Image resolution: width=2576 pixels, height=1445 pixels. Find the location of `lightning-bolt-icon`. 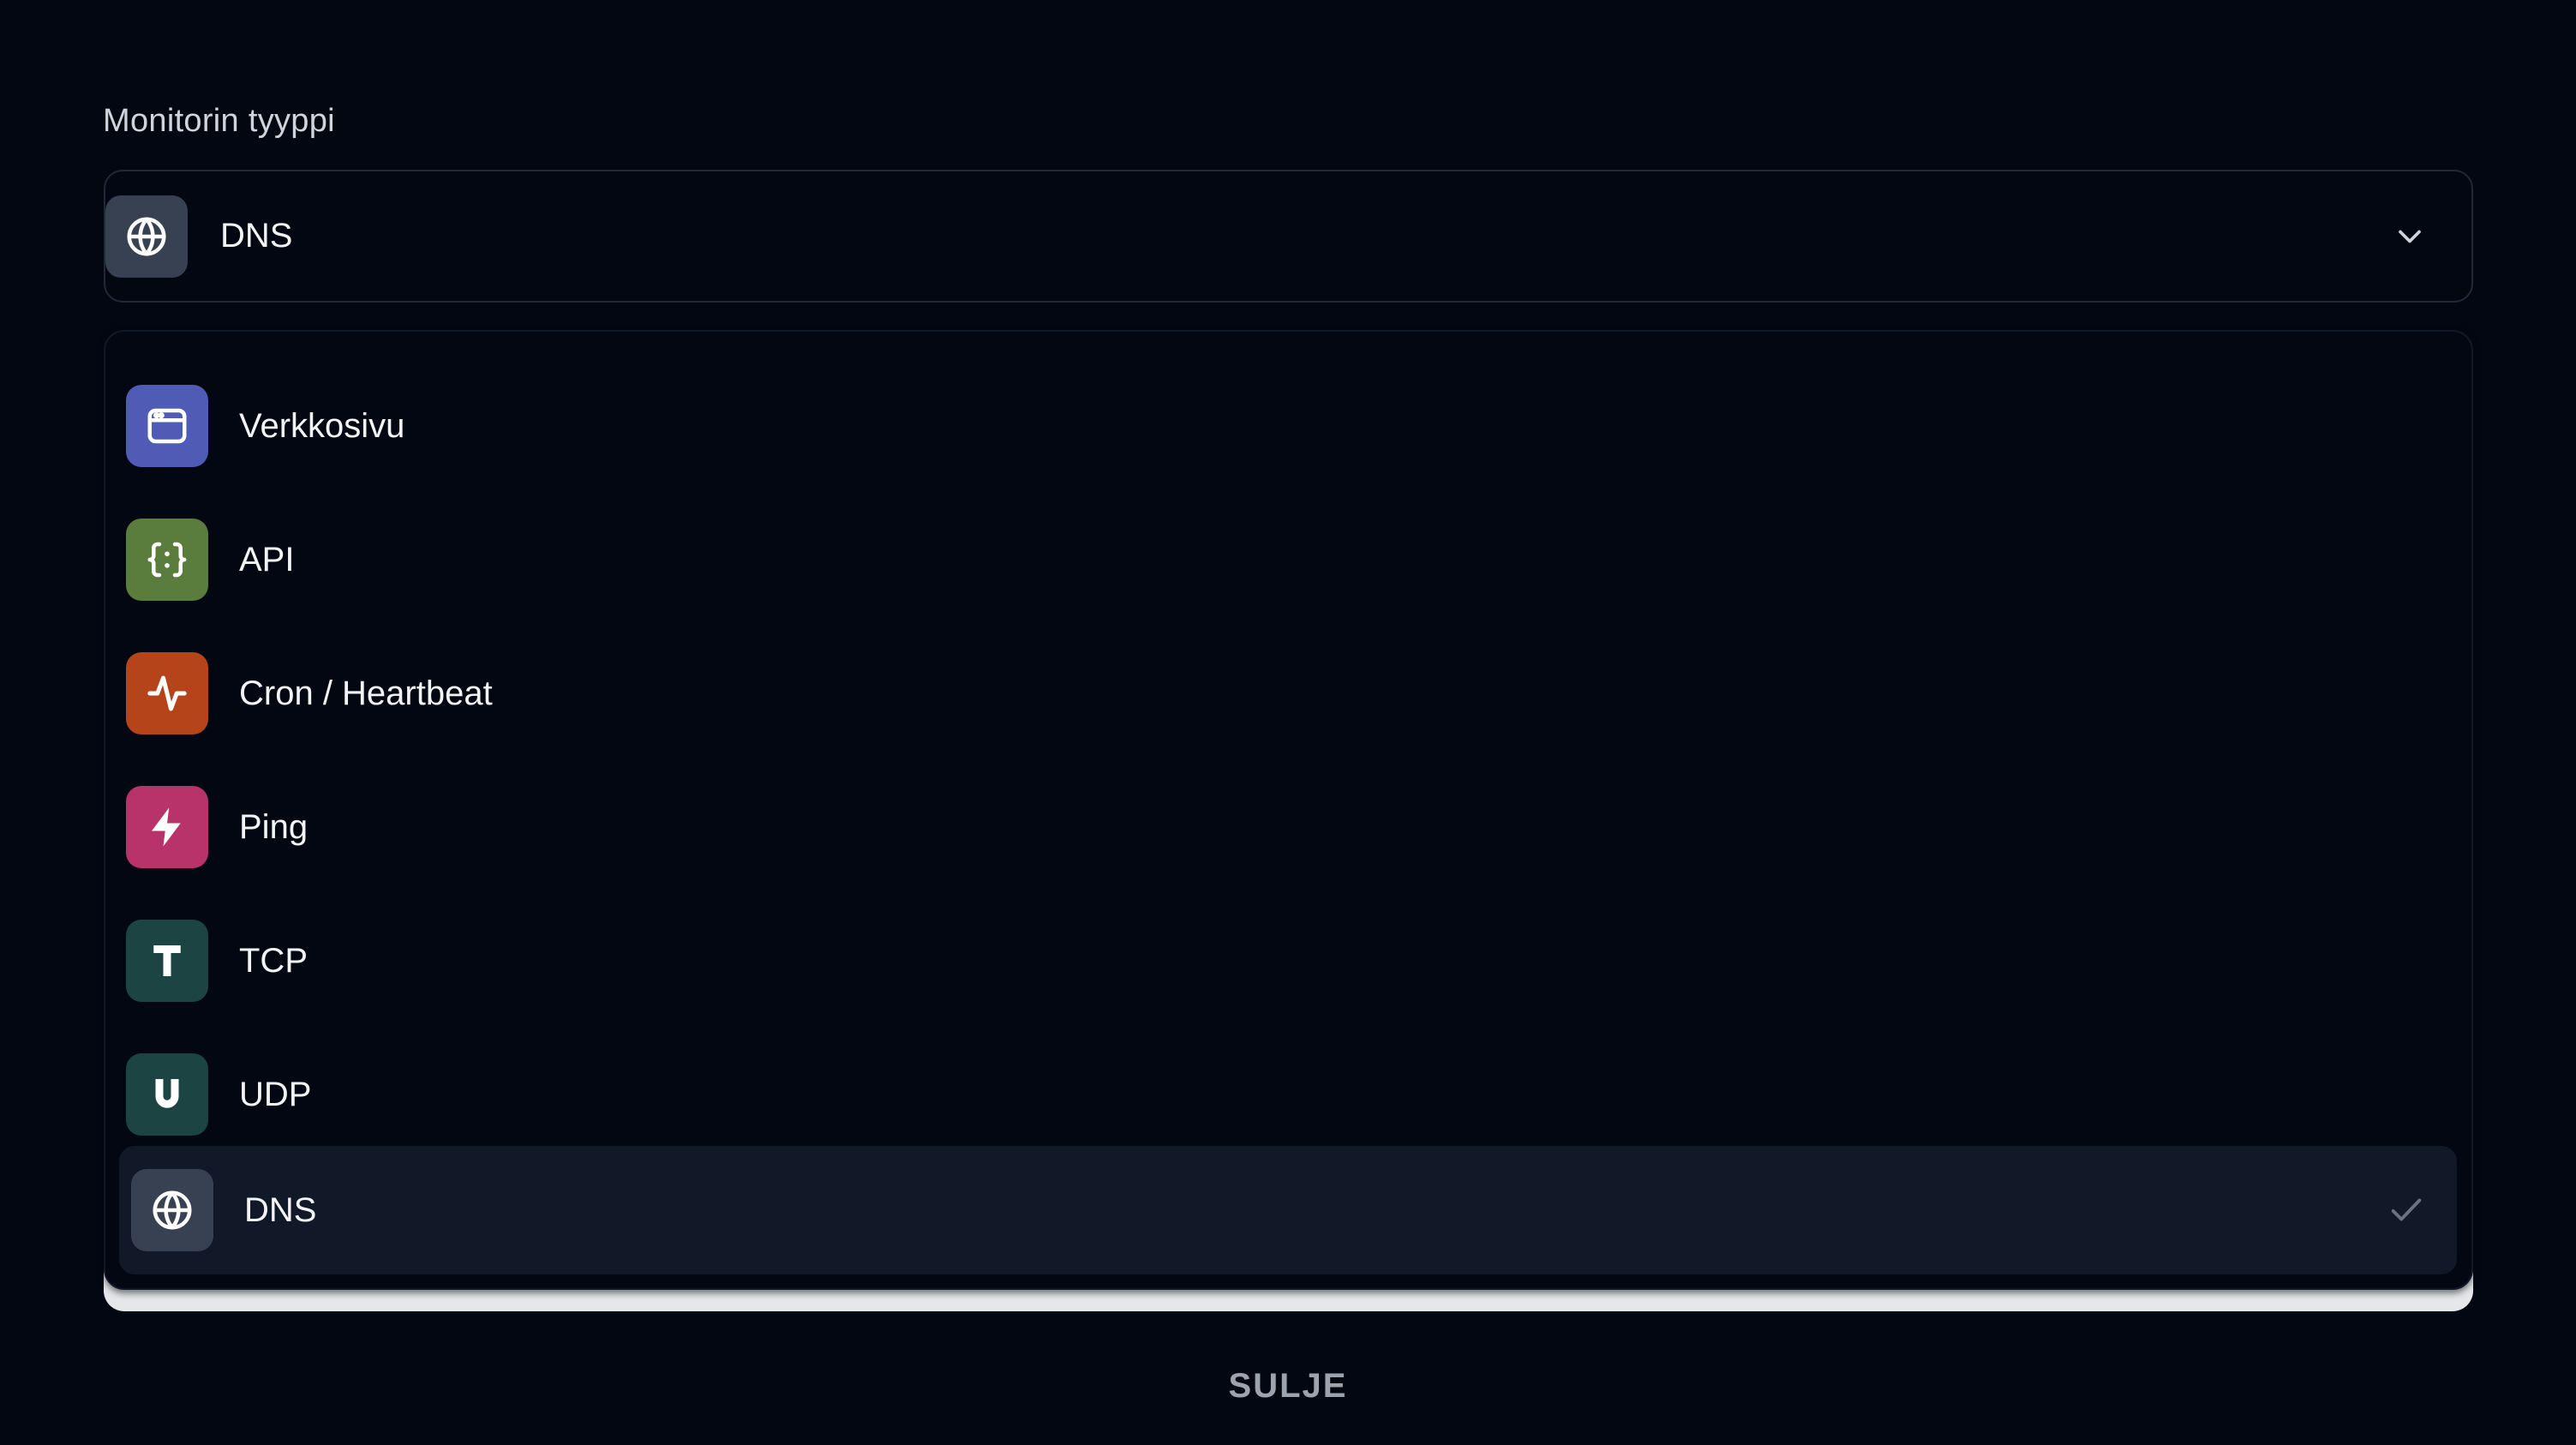

lightning-bolt-icon is located at coordinates (167, 827).